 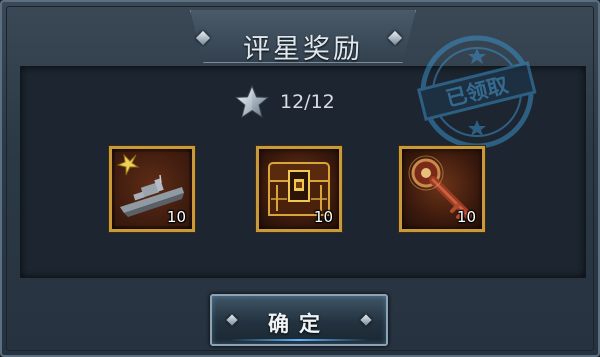 What do you see at coordinates (299, 324) in the screenshot?
I see `confirm-button-label: 确定` at bounding box center [299, 324].